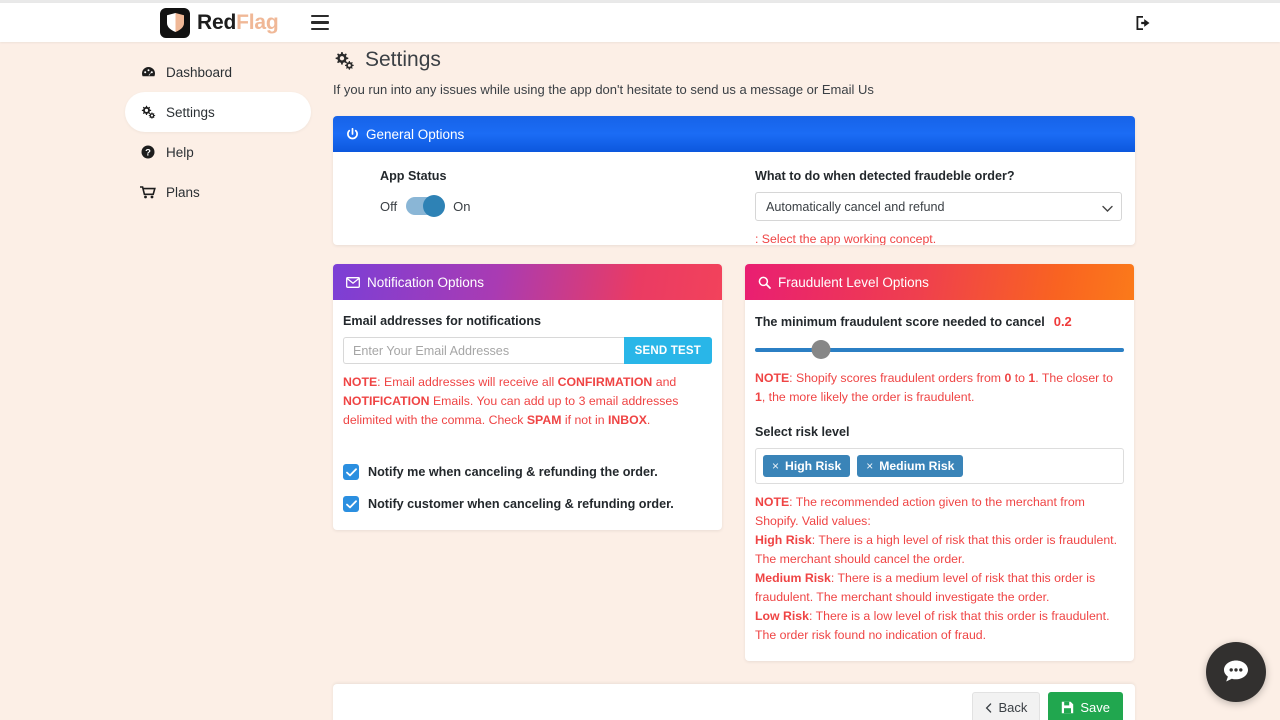 This screenshot has width=1280, height=720. I want to click on form-footer-bar: Back Save, so click(734, 702).